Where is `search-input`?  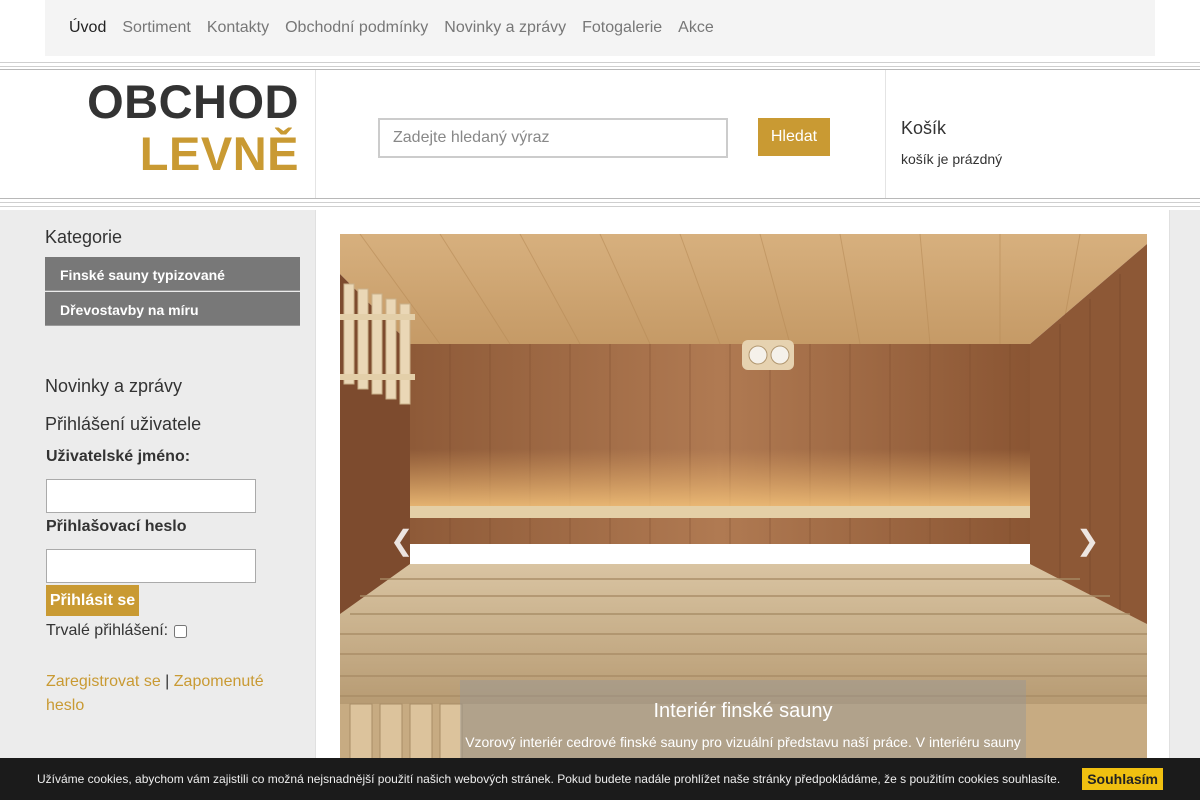
search-input is located at coordinates (553, 138).